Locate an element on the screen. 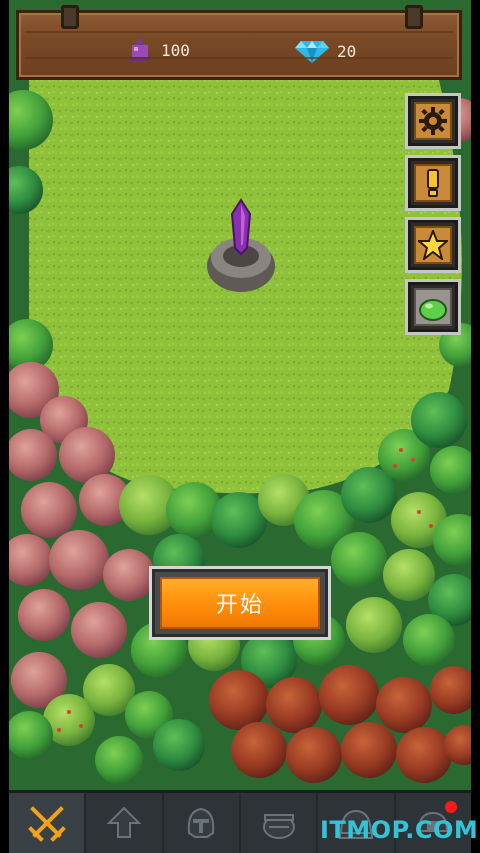 The height and width of the screenshot is (853, 480). potion-icon is located at coordinates (140, 50).